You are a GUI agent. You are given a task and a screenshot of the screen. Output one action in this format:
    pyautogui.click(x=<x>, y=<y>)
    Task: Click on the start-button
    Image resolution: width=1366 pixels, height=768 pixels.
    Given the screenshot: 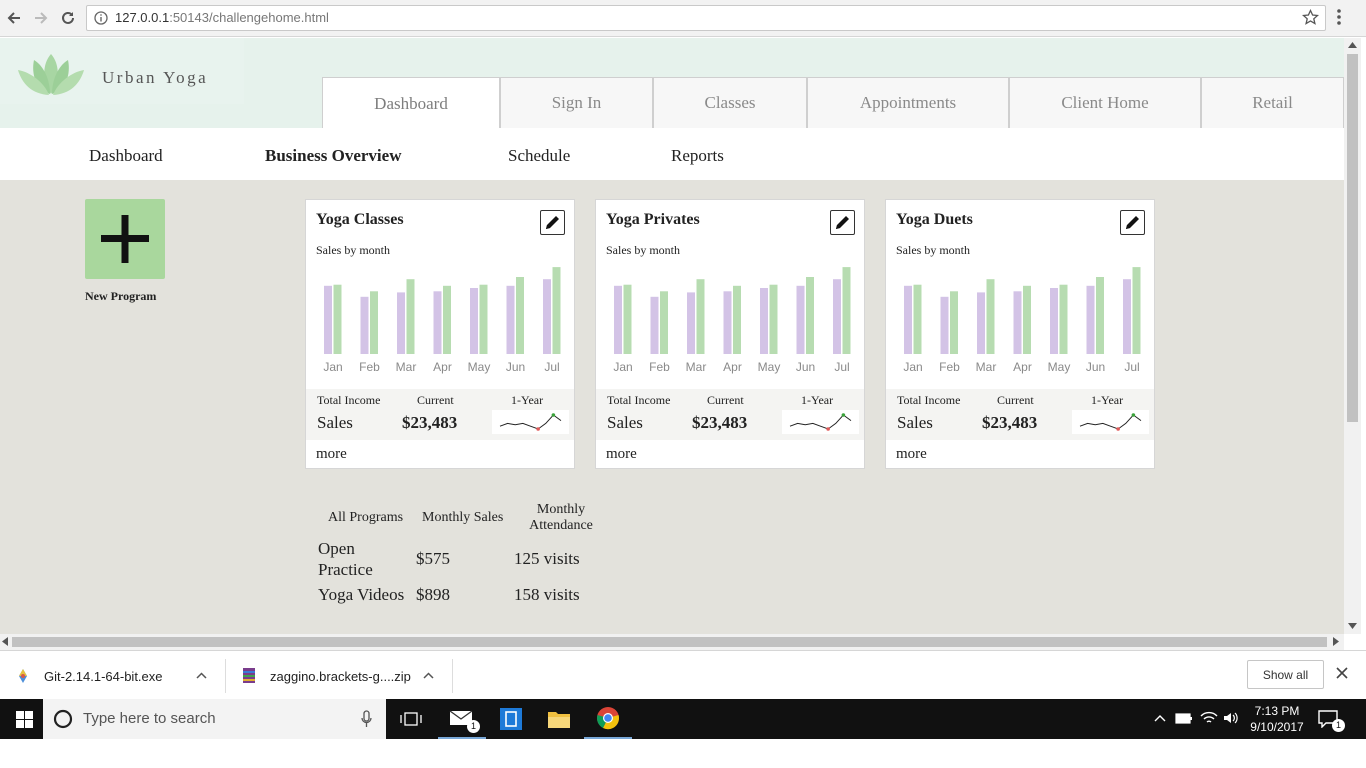 What is the action you would take?
    pyautogui.click(x=24, y=719)
    